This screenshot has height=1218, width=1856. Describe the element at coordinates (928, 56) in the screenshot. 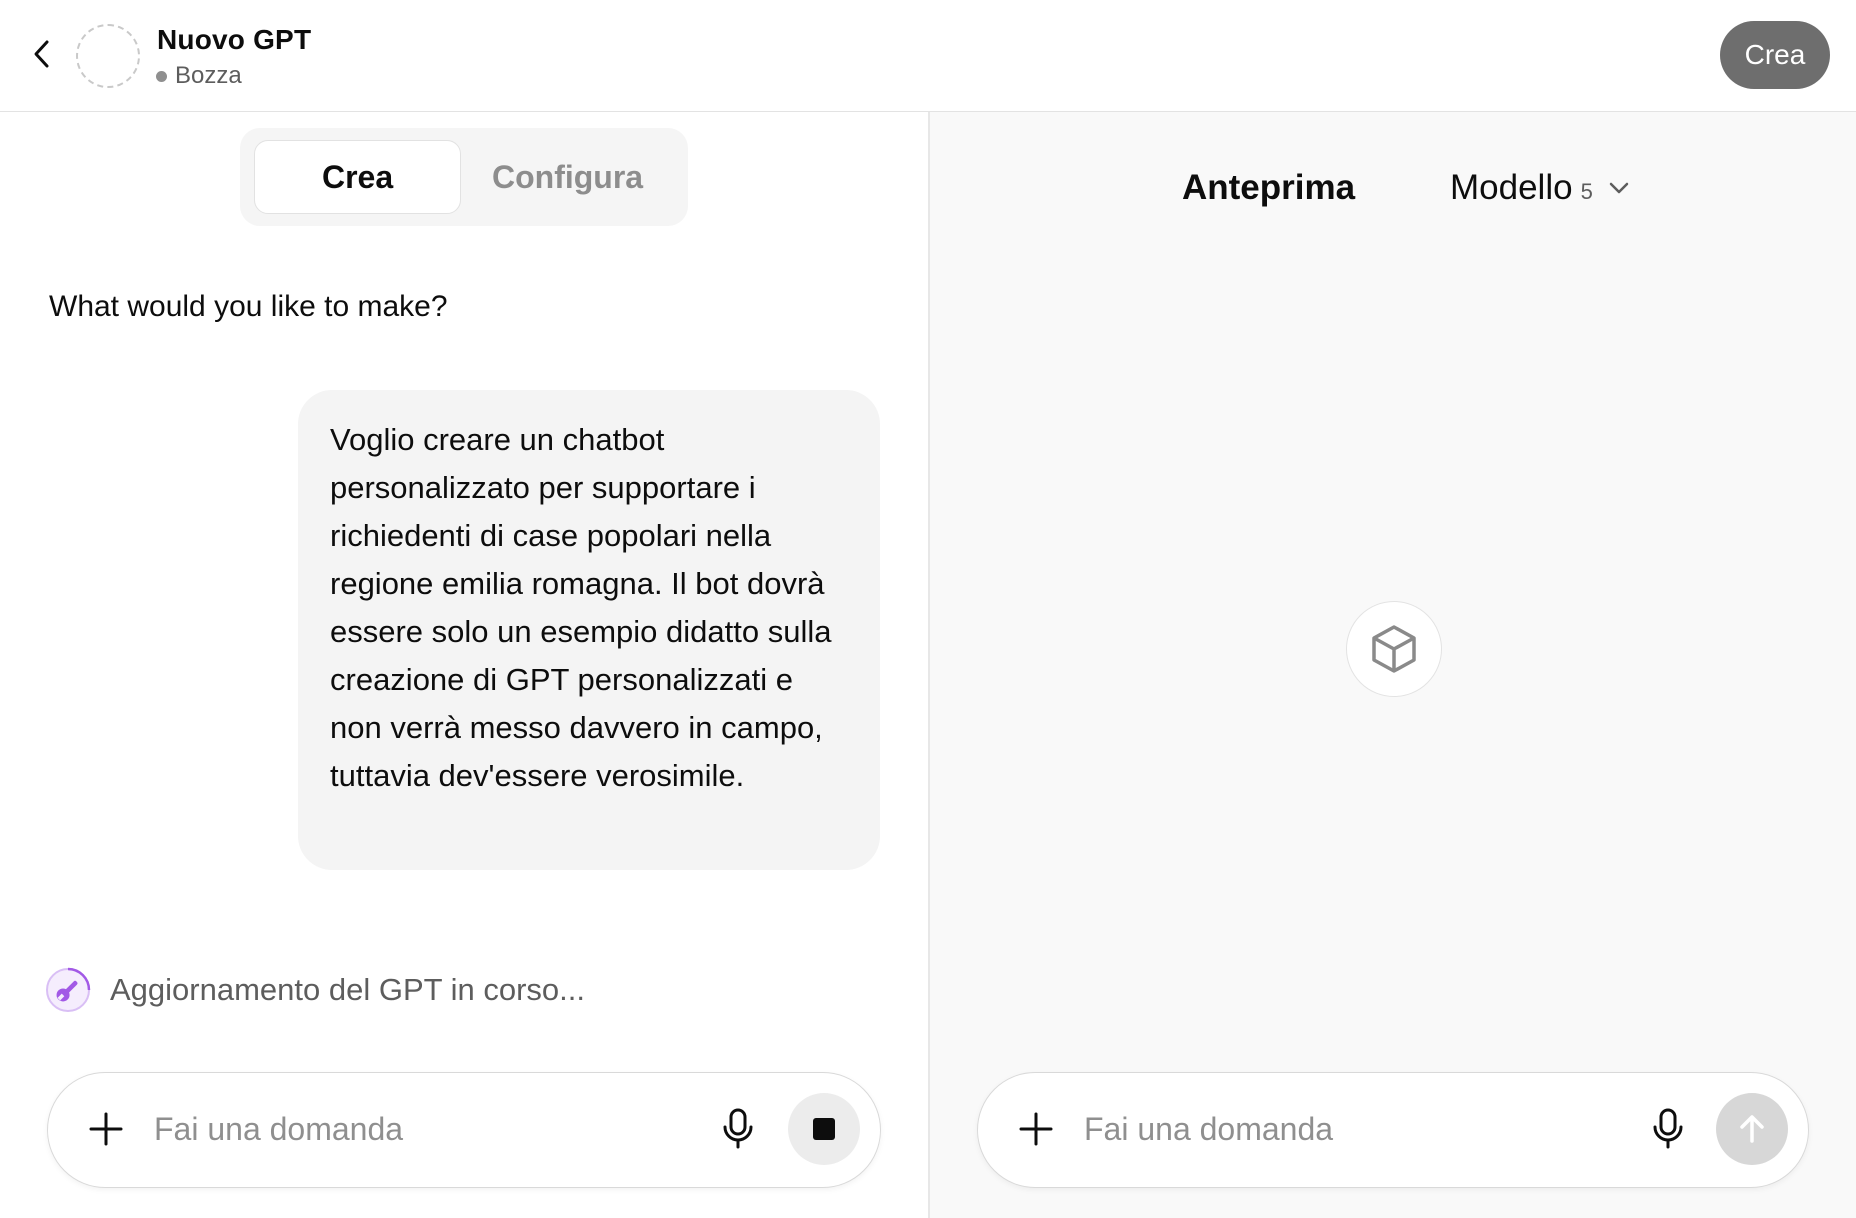

I see `top-bar: Nuovo GPT Bozza Crea` at that location.